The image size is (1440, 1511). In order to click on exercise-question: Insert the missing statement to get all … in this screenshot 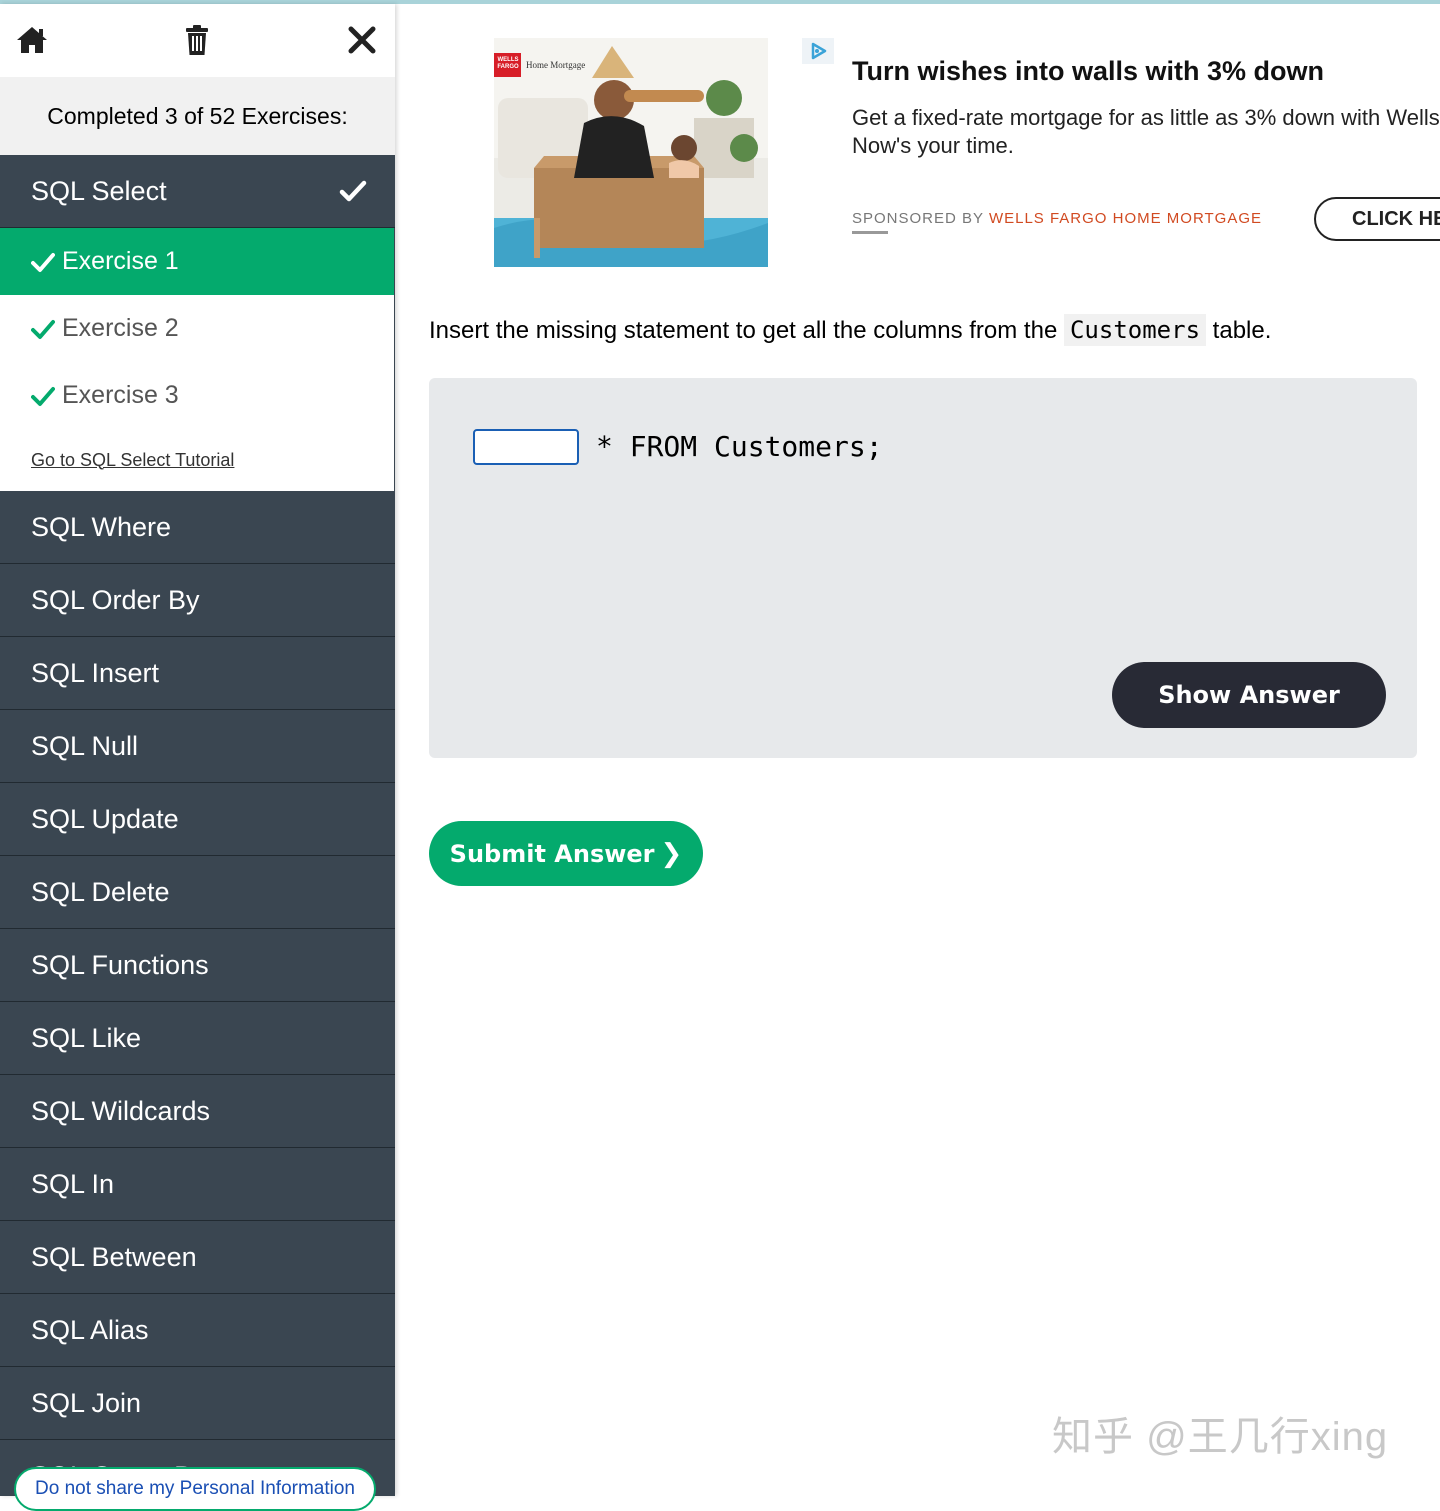, I will do `click(850, 330)`.